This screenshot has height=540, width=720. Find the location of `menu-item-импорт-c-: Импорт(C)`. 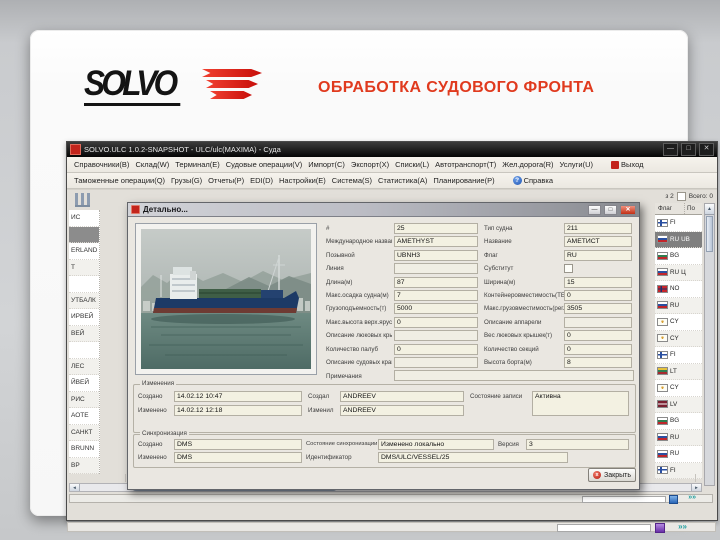

menu-item-импорт-c-: Импорт(C) is located at coordinates (326, 164).